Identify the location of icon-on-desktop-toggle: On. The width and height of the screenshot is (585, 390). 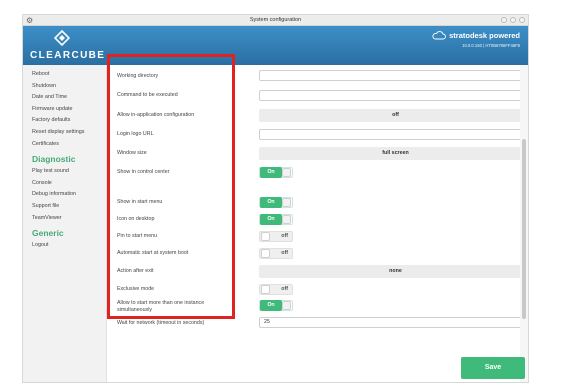
(276, 219).